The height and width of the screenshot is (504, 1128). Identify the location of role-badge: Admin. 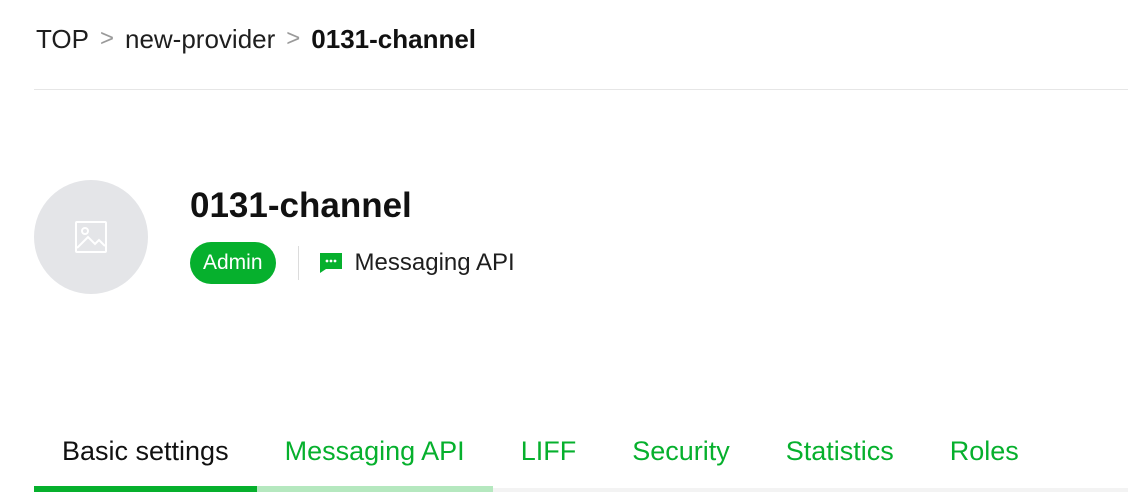
(233, 263).